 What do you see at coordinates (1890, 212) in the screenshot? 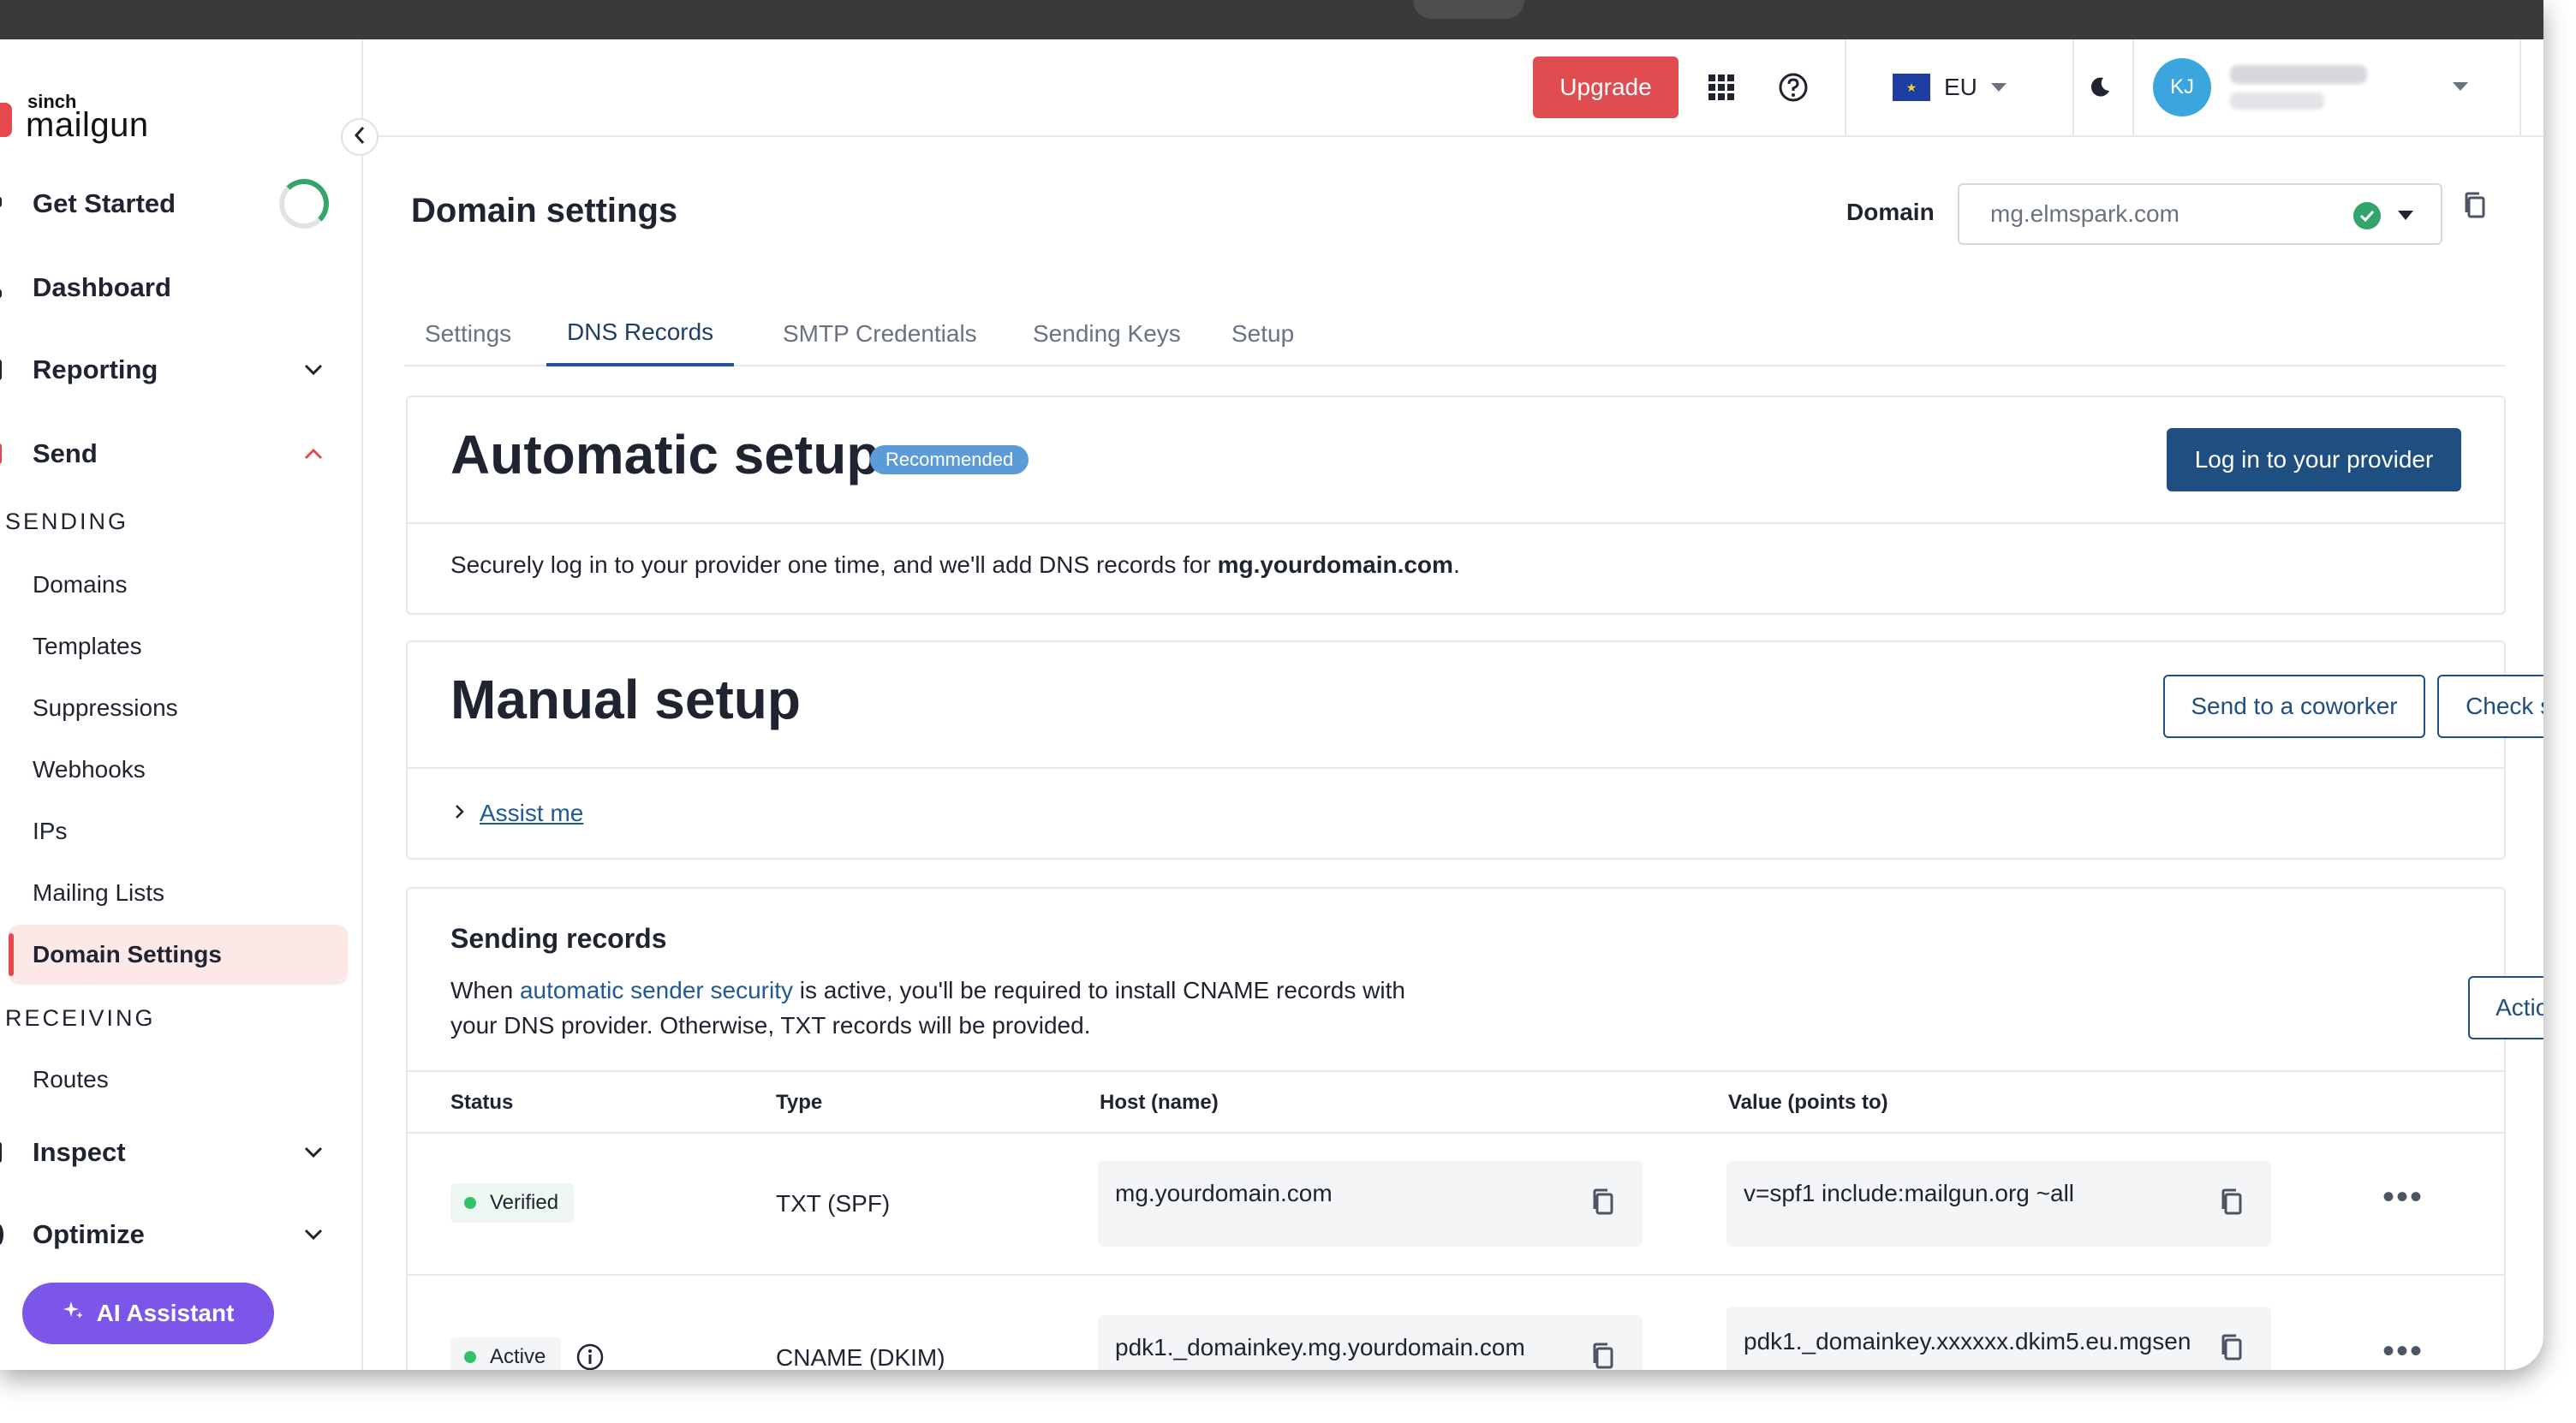
I see `domain-label: Domain` at bounding box center [1890, 212].